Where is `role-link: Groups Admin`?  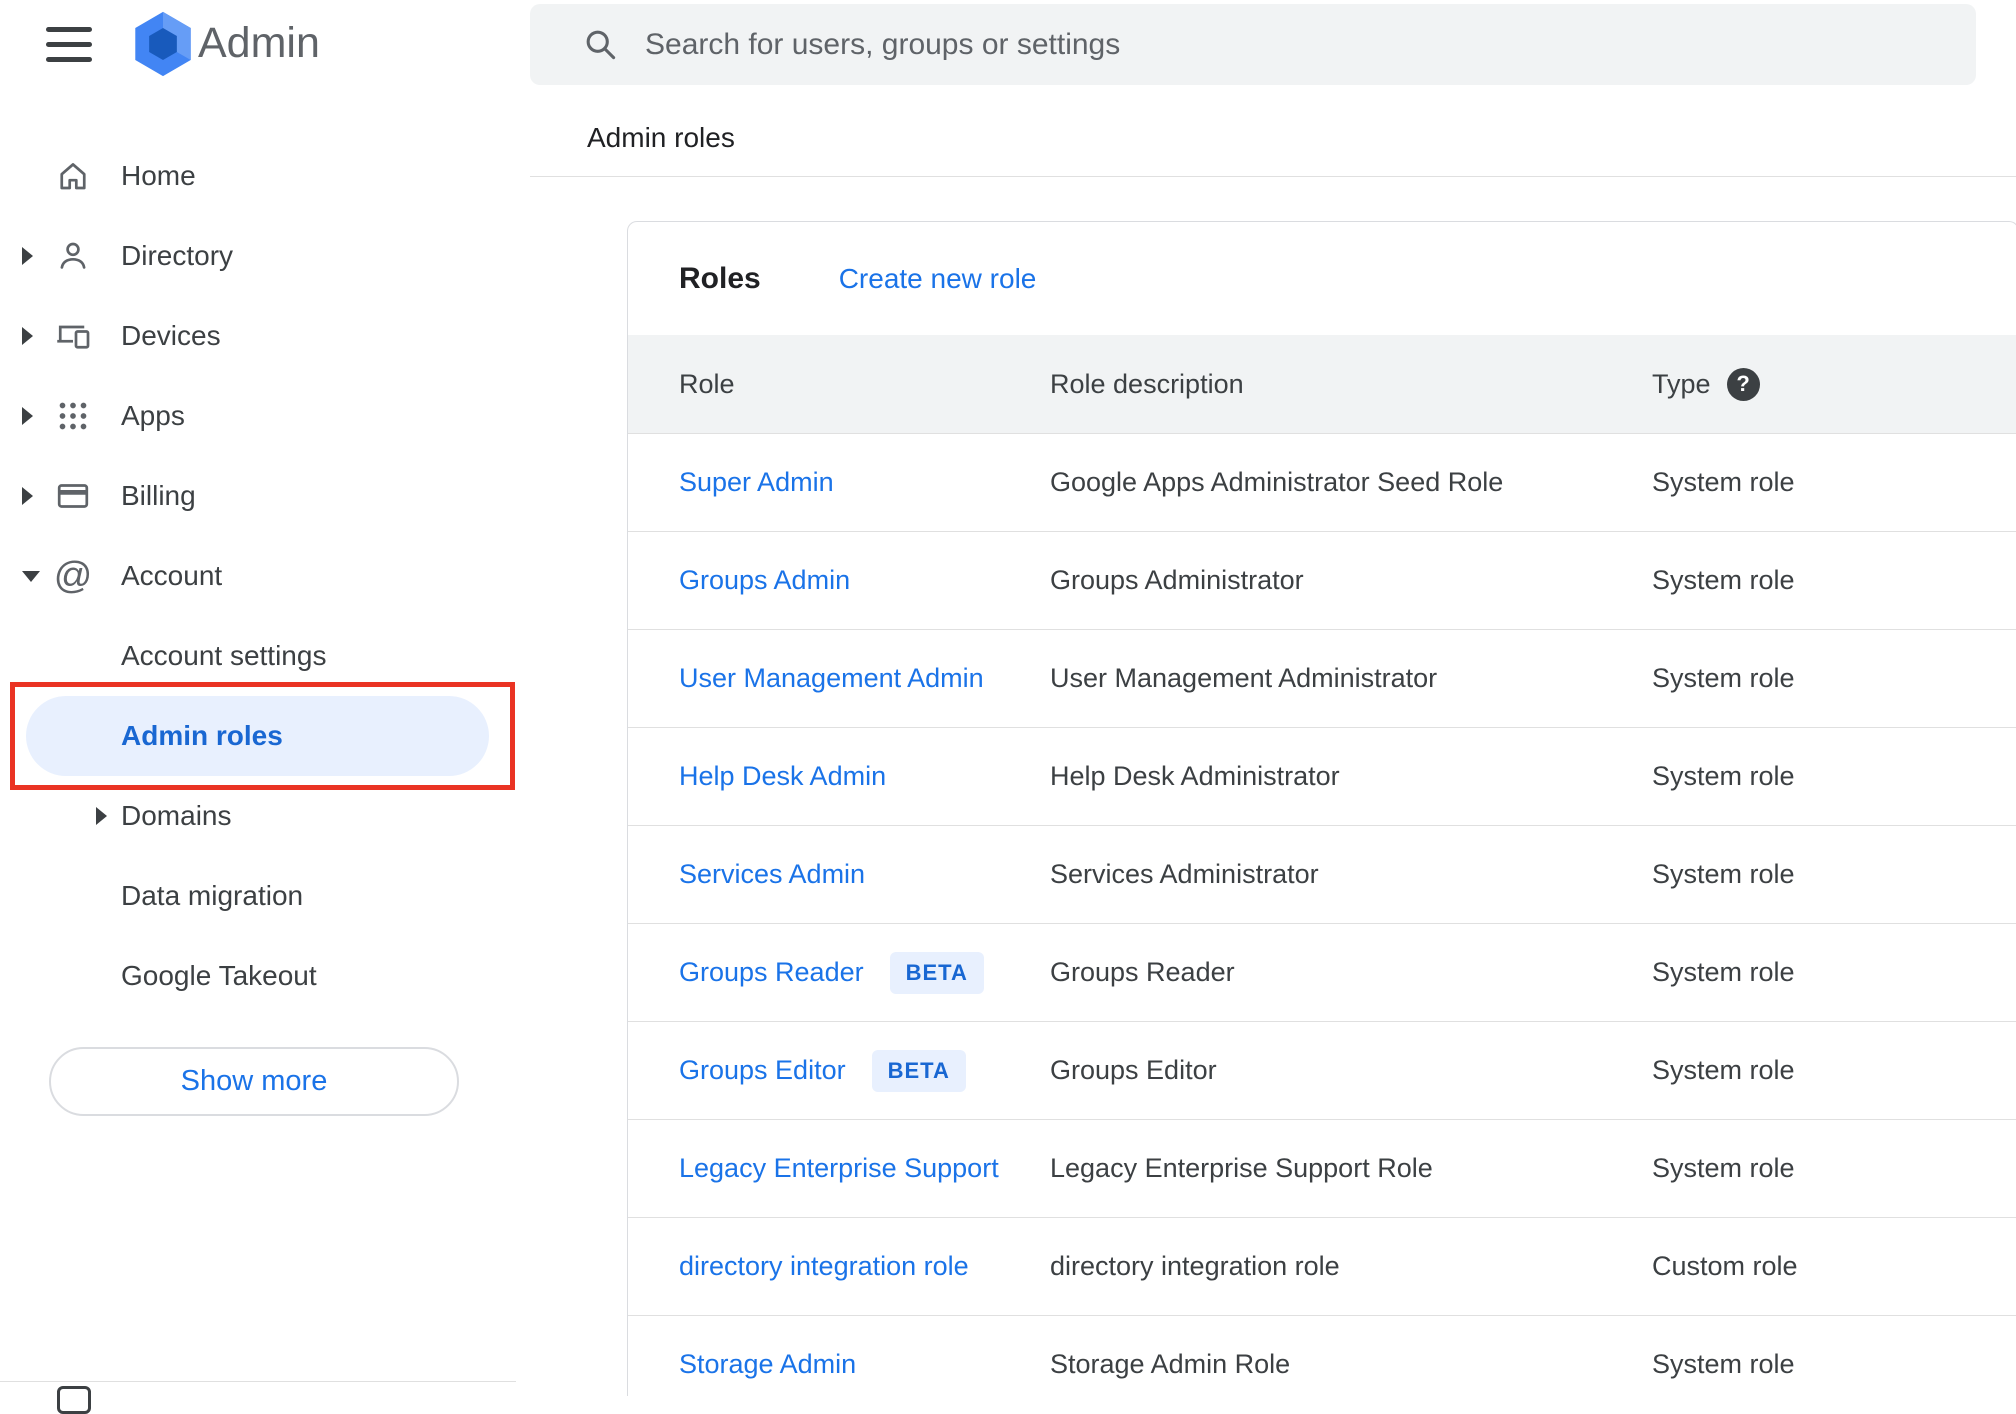
role-link: Groups Admin is located at coordinates (764, 580).